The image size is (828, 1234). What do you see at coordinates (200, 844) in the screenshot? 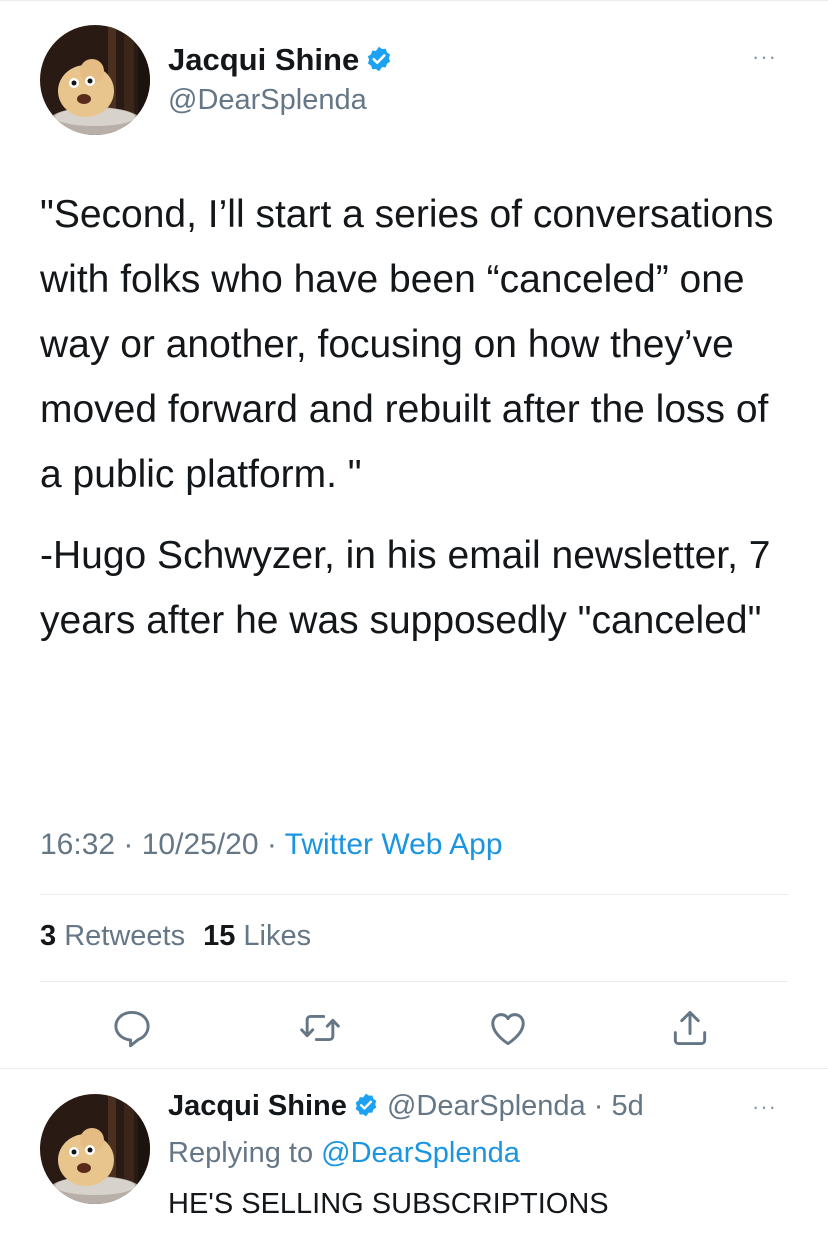
I see `tweet-date: 10/25/20` at bounding box center [200, 844].